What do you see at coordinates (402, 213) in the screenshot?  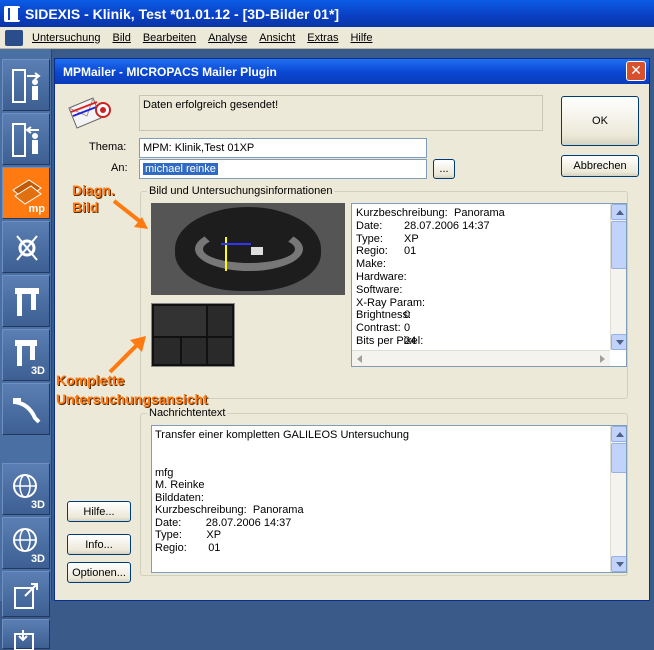 I see `info-key: Kurzbeschreibung:` at bounding box center [402, 213].